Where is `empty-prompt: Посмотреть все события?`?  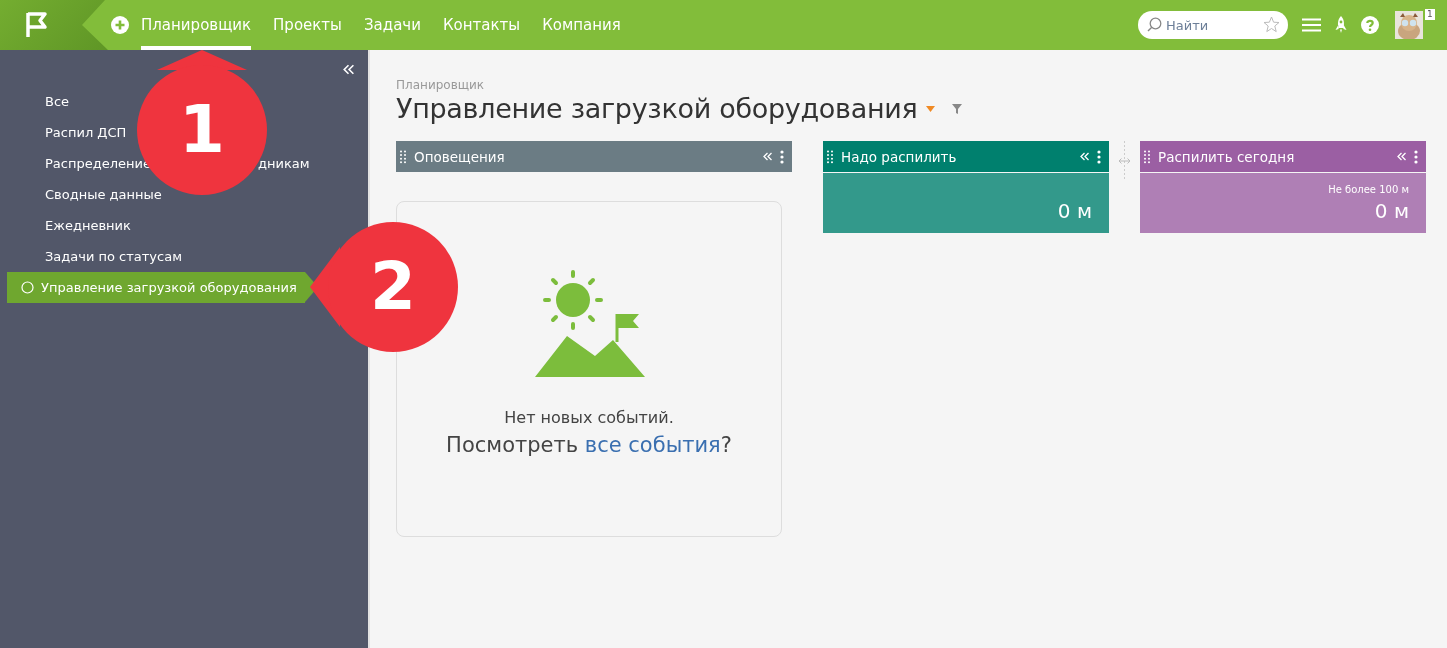 empty-prompt: Посмотреть все события? is located at coordinates (589, 445).